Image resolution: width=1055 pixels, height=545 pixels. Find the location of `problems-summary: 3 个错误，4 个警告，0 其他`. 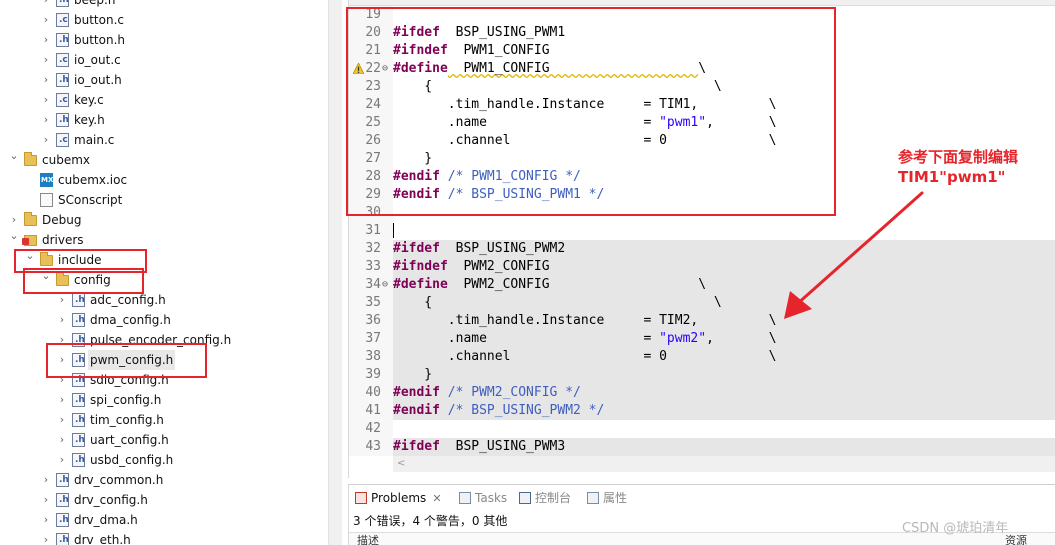

problems-summary: 3 个错误，4 个警告，0 其他 is located at coordinates (430, 521).